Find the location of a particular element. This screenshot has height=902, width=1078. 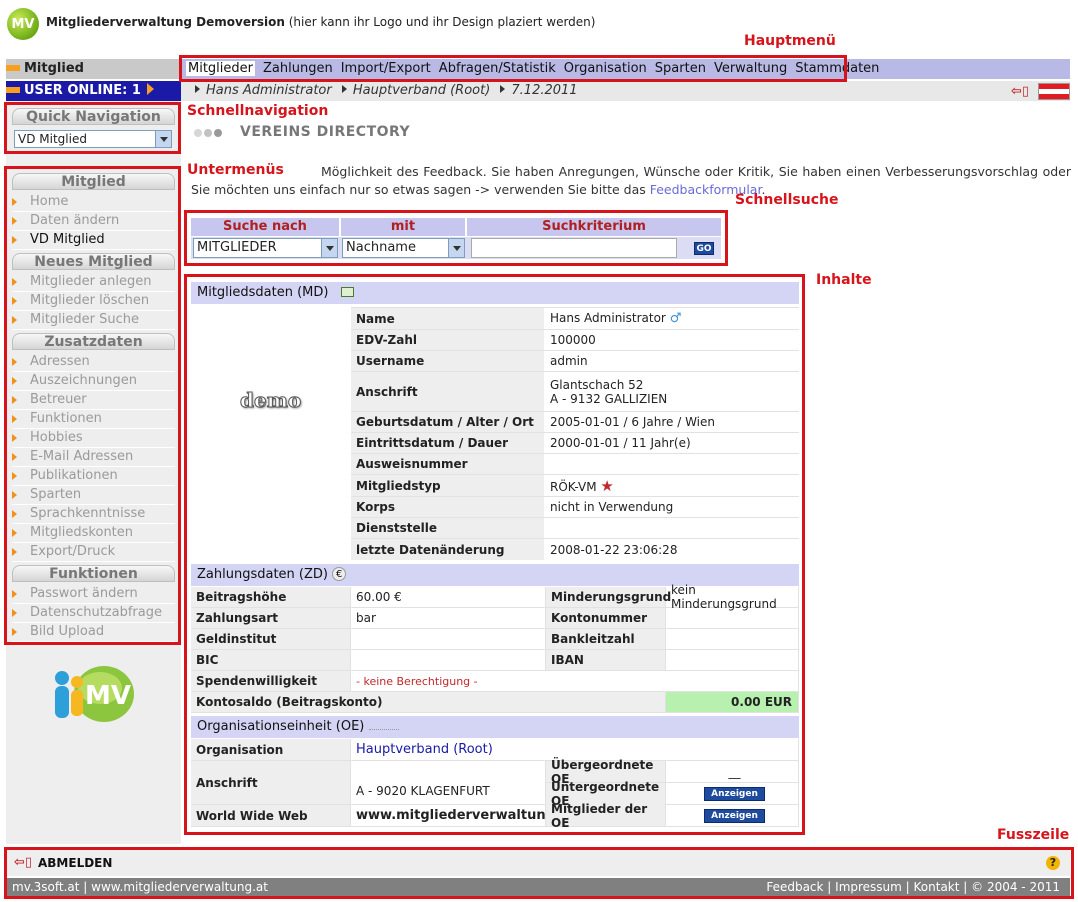

annotation-label-main-menu: Hauptmenü is located at coordinates (790, 41).